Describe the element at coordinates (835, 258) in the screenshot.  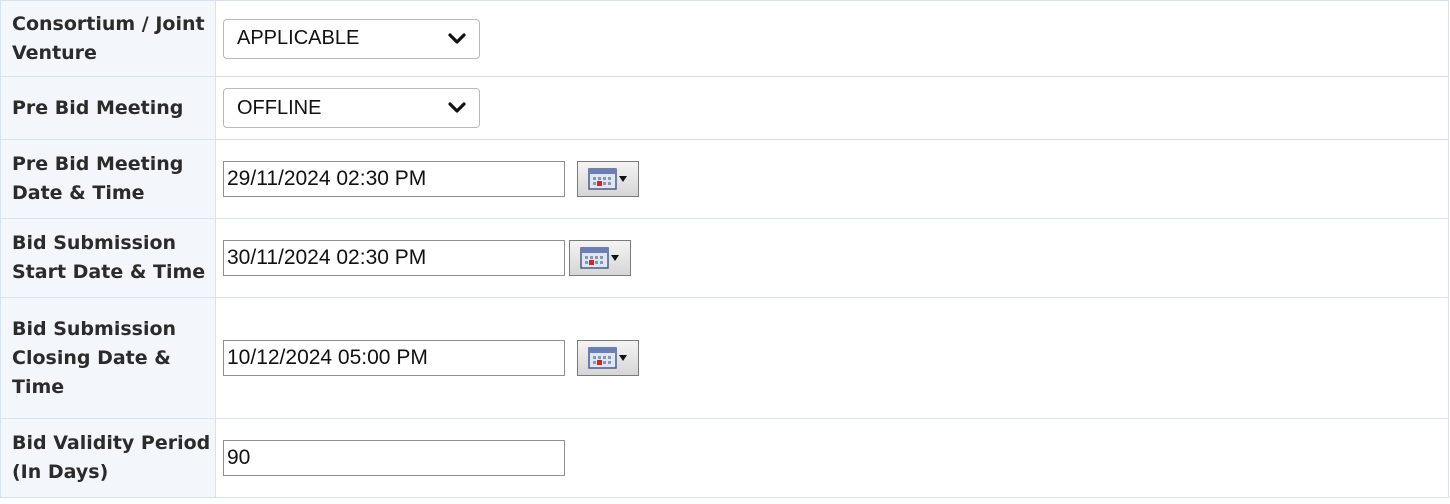
I see `bid-start-datetime-group: 30/11/2024 02:30 PM` at that location.